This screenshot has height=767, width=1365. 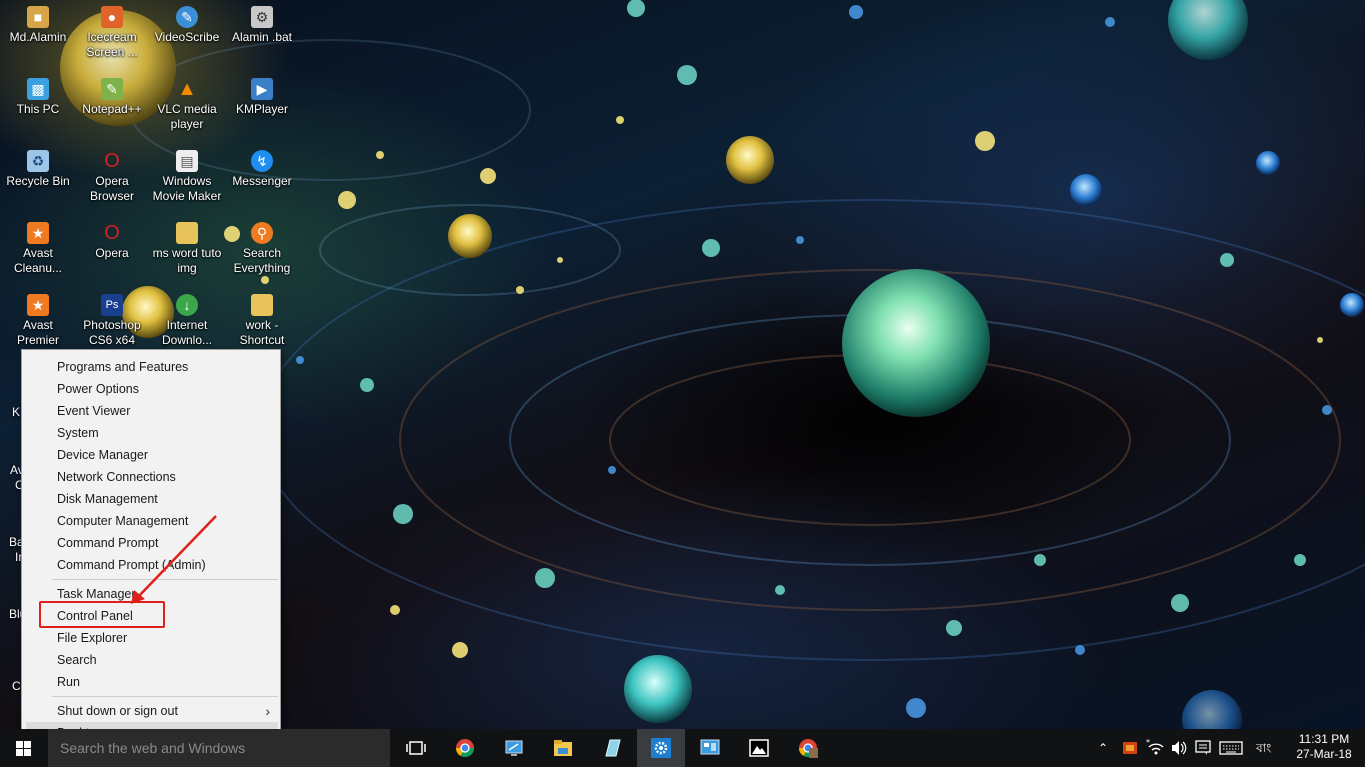 What do you see at coordinates (152, 367) in the screenshot?
I see `menu-item-programs-and-features: Programs and Features` at bounding box center [152, 367].